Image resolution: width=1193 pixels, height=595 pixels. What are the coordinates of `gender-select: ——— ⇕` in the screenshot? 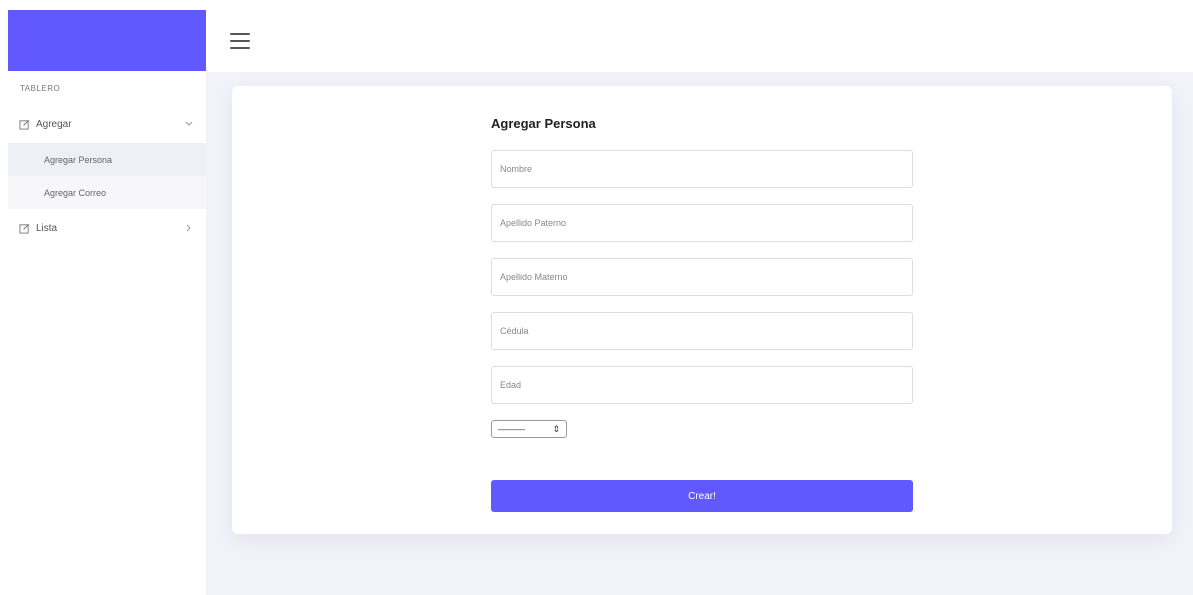 It's located at (529, 429).